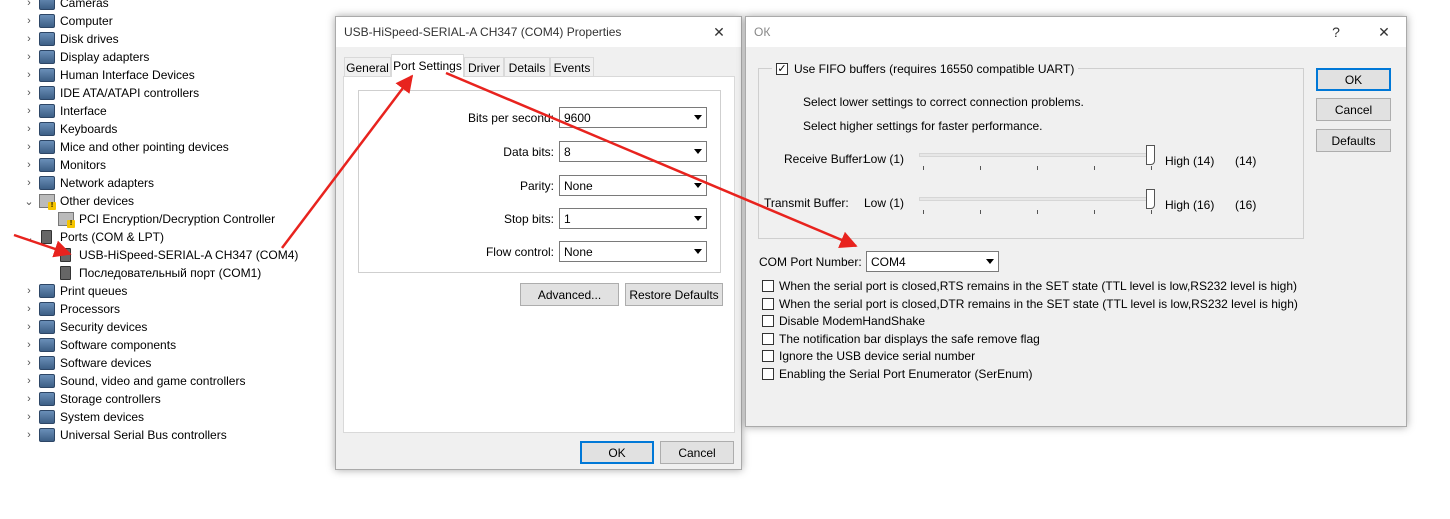 The width and height of the screenshot is (1450, 519). Describe the element at coordinates (1039, 160) in the screenshot. I see `receive-buffer-slider` at that location.